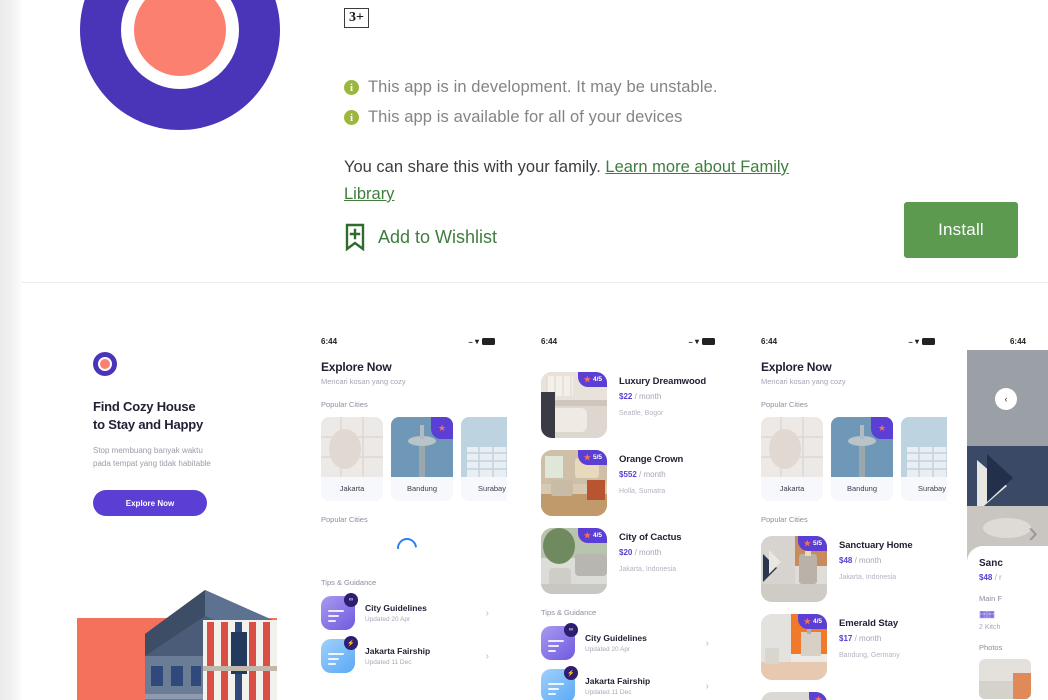  What do you see at coordinates (651, 474) in the screenshot?
I see `property-price: $552 / month` at bounding box center [651, 474].